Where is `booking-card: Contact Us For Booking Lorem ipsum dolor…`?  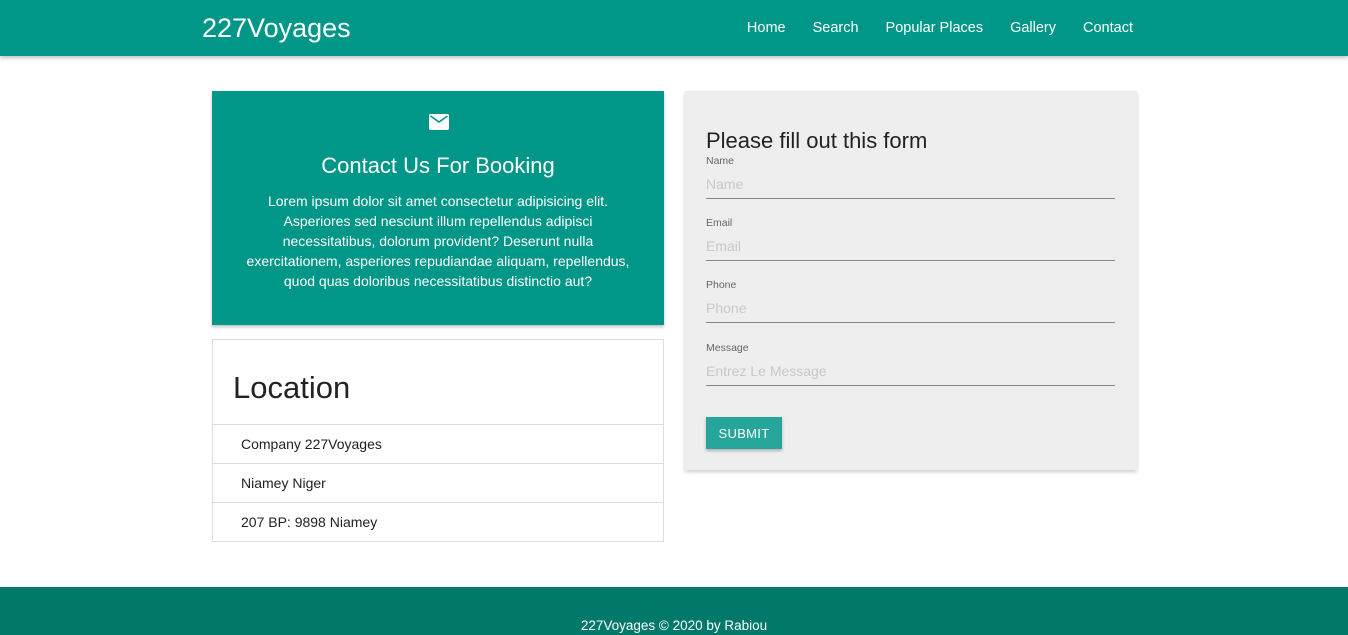 booking-card: Contact Us For Booking Lorem ipsum dolor… is located at coordinates (438, 208).